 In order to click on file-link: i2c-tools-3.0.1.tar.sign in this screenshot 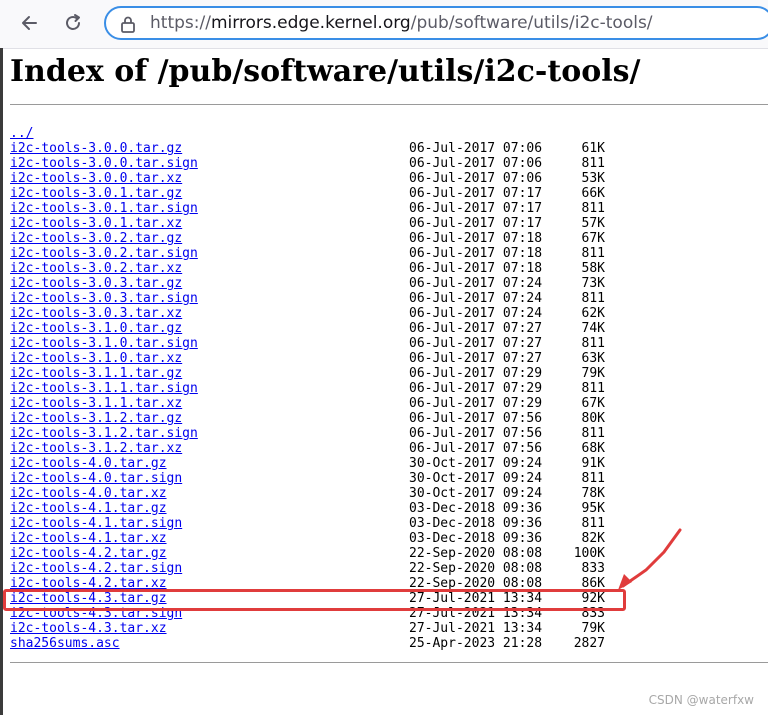, I will do `click(104, 208)`.